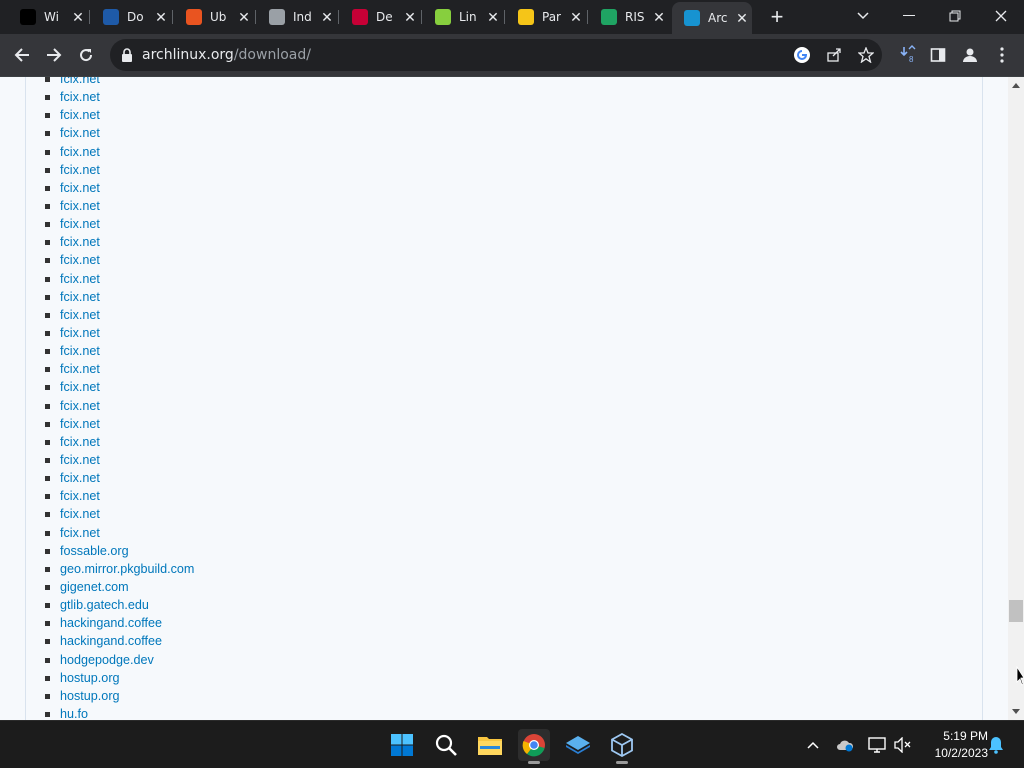  Describe the element at coordinates (1016, 711) in the screenshot. I see `scroll-down-arrow-icon` at that location.